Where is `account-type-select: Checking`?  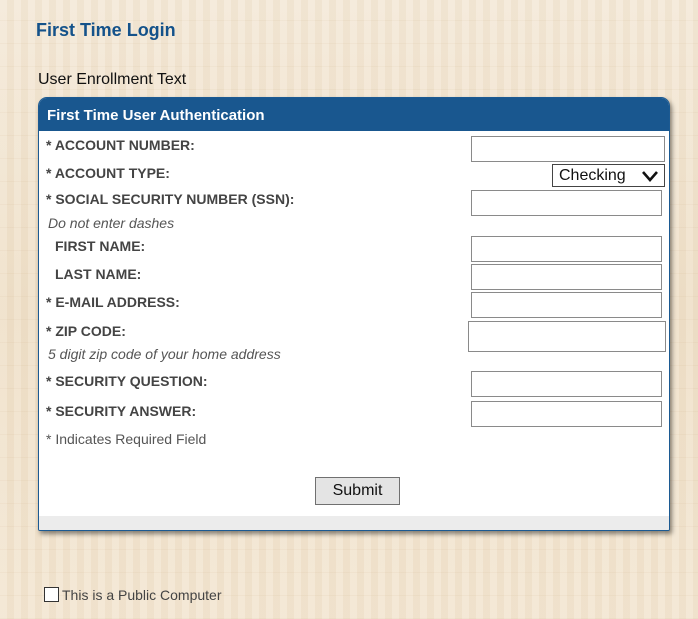 account-type-select: Checking is located at coordinates (608, 175).